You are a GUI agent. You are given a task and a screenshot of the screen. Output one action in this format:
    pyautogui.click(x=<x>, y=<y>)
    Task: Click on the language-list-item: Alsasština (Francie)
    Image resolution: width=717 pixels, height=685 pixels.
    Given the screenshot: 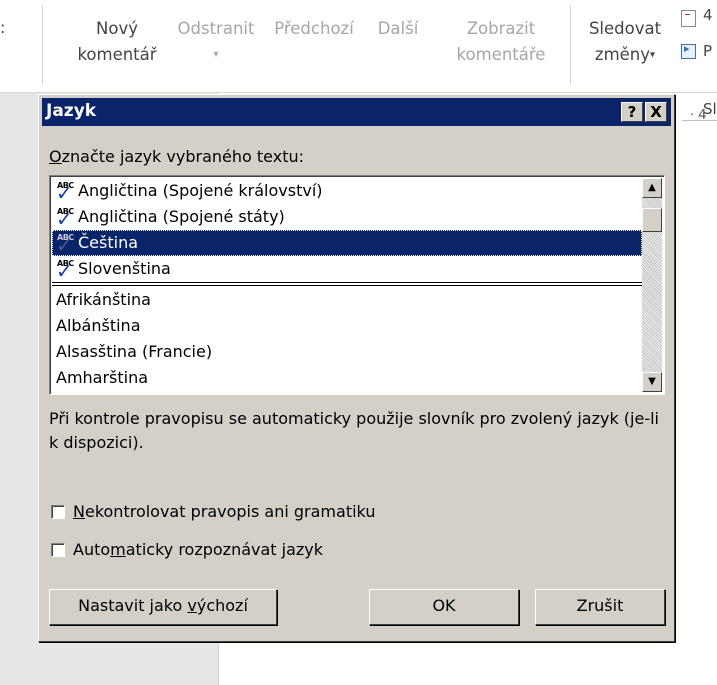 What is the action you would take?
    pyautogui.click(x=347, y=352)
    